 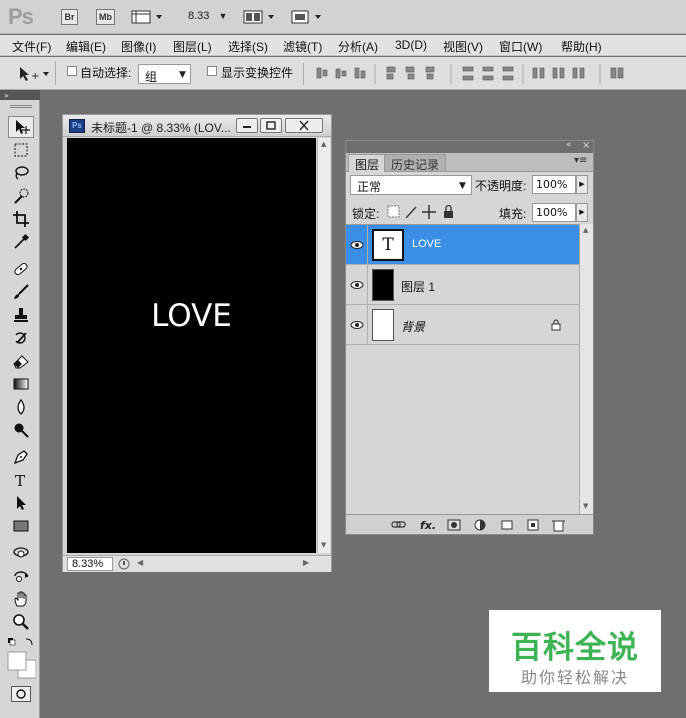 What do you see at coordinates (462, 245) in the screenshot?
I see `layer-row-love: T LOVE` at bounding box center [462, 245].